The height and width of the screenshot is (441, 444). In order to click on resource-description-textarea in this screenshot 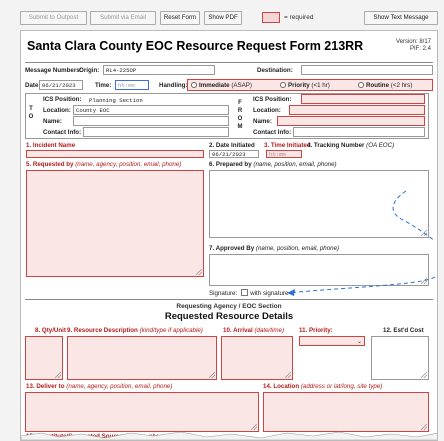, I will do `click(142, 358)`.